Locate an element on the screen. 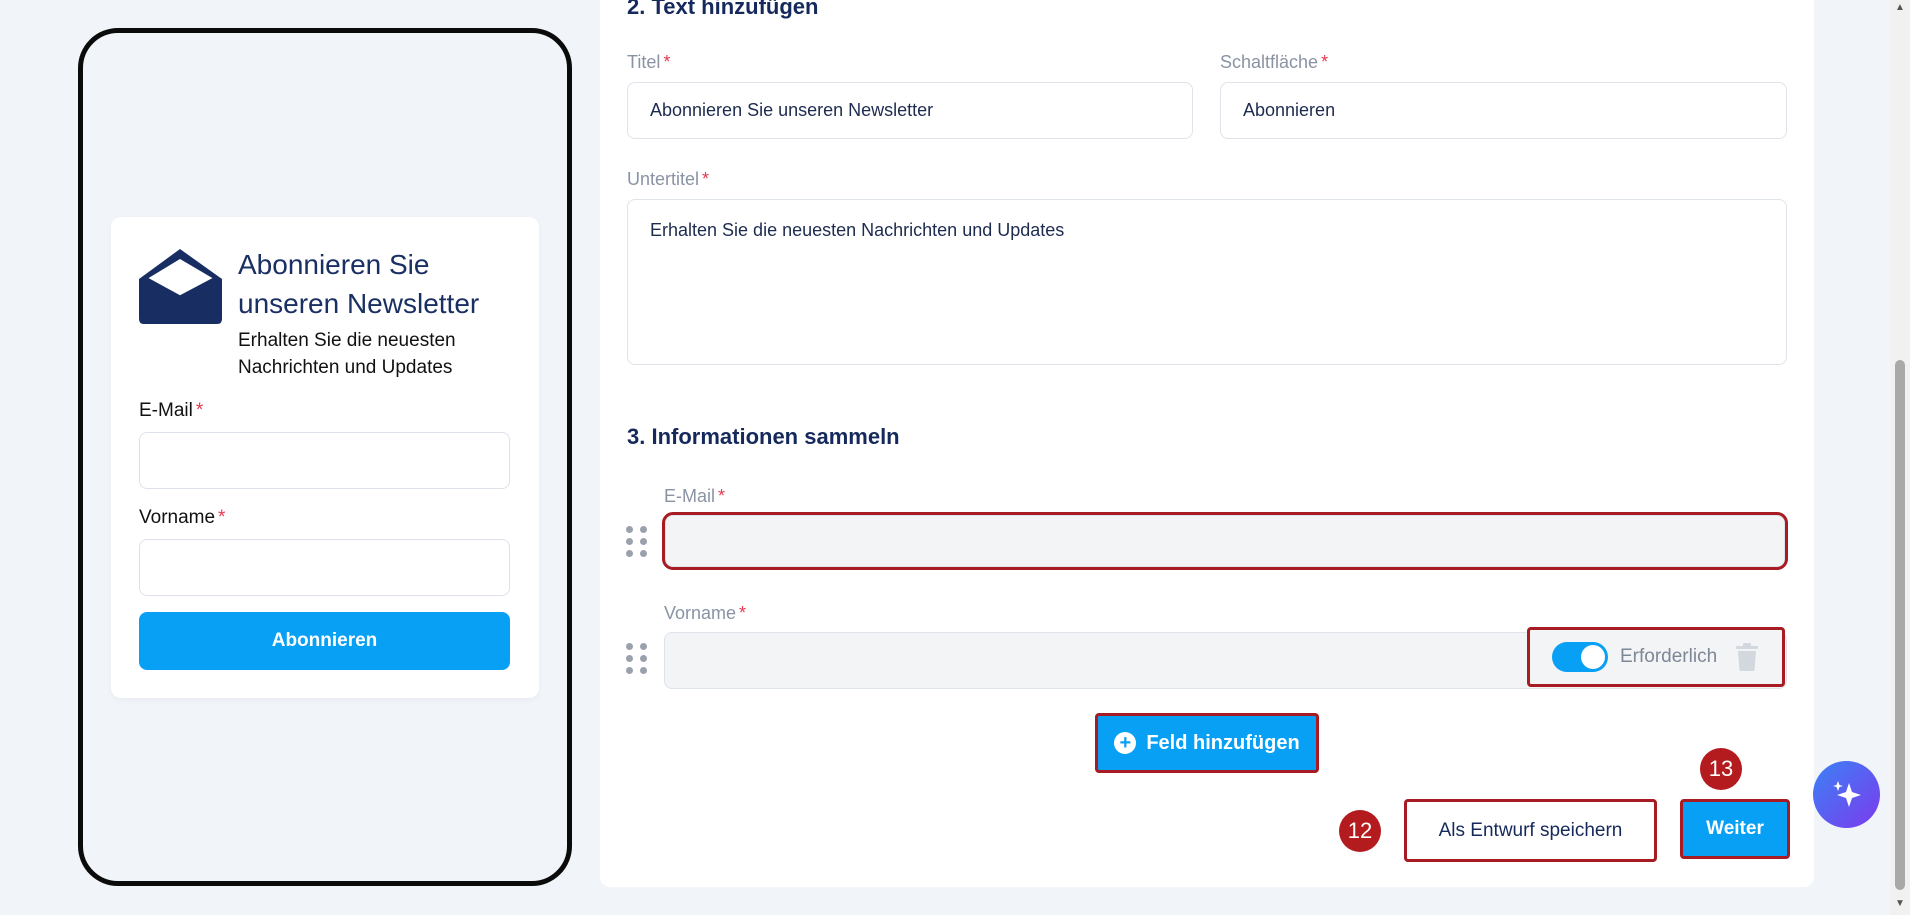 This screenshot has width=1910, height=915. title-label: Titel * is located at coordinates (649, 62).